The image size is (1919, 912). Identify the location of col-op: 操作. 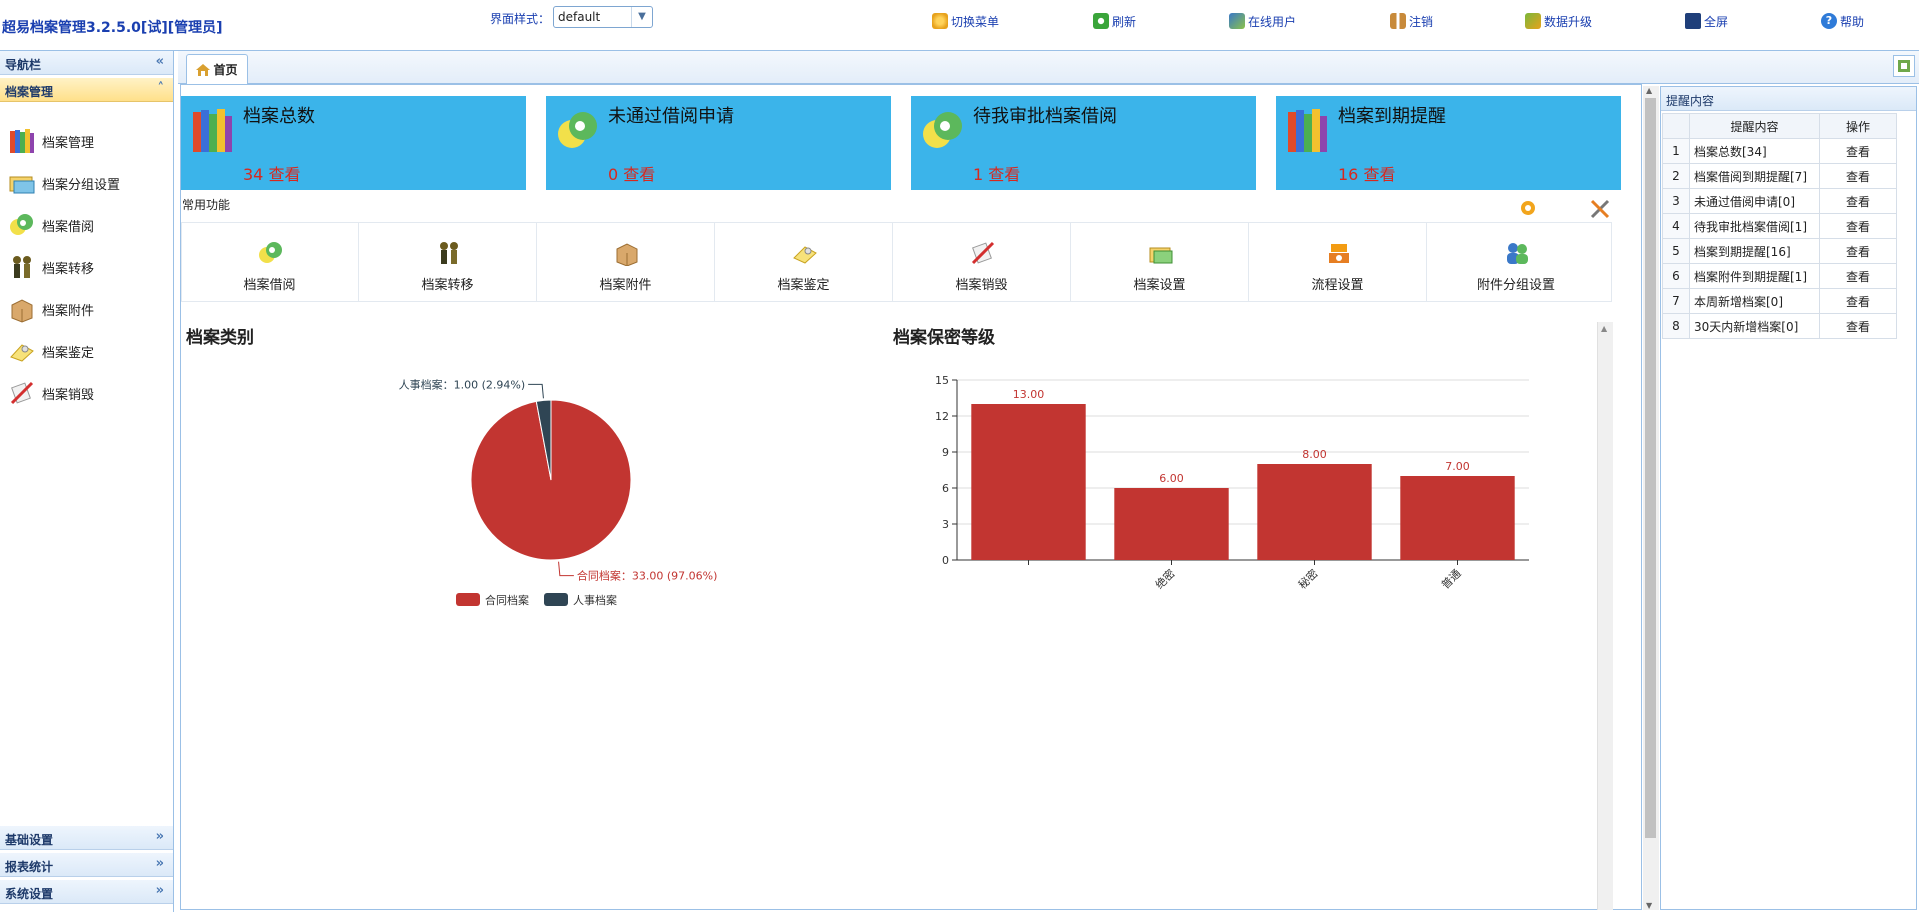
(1858, 126).